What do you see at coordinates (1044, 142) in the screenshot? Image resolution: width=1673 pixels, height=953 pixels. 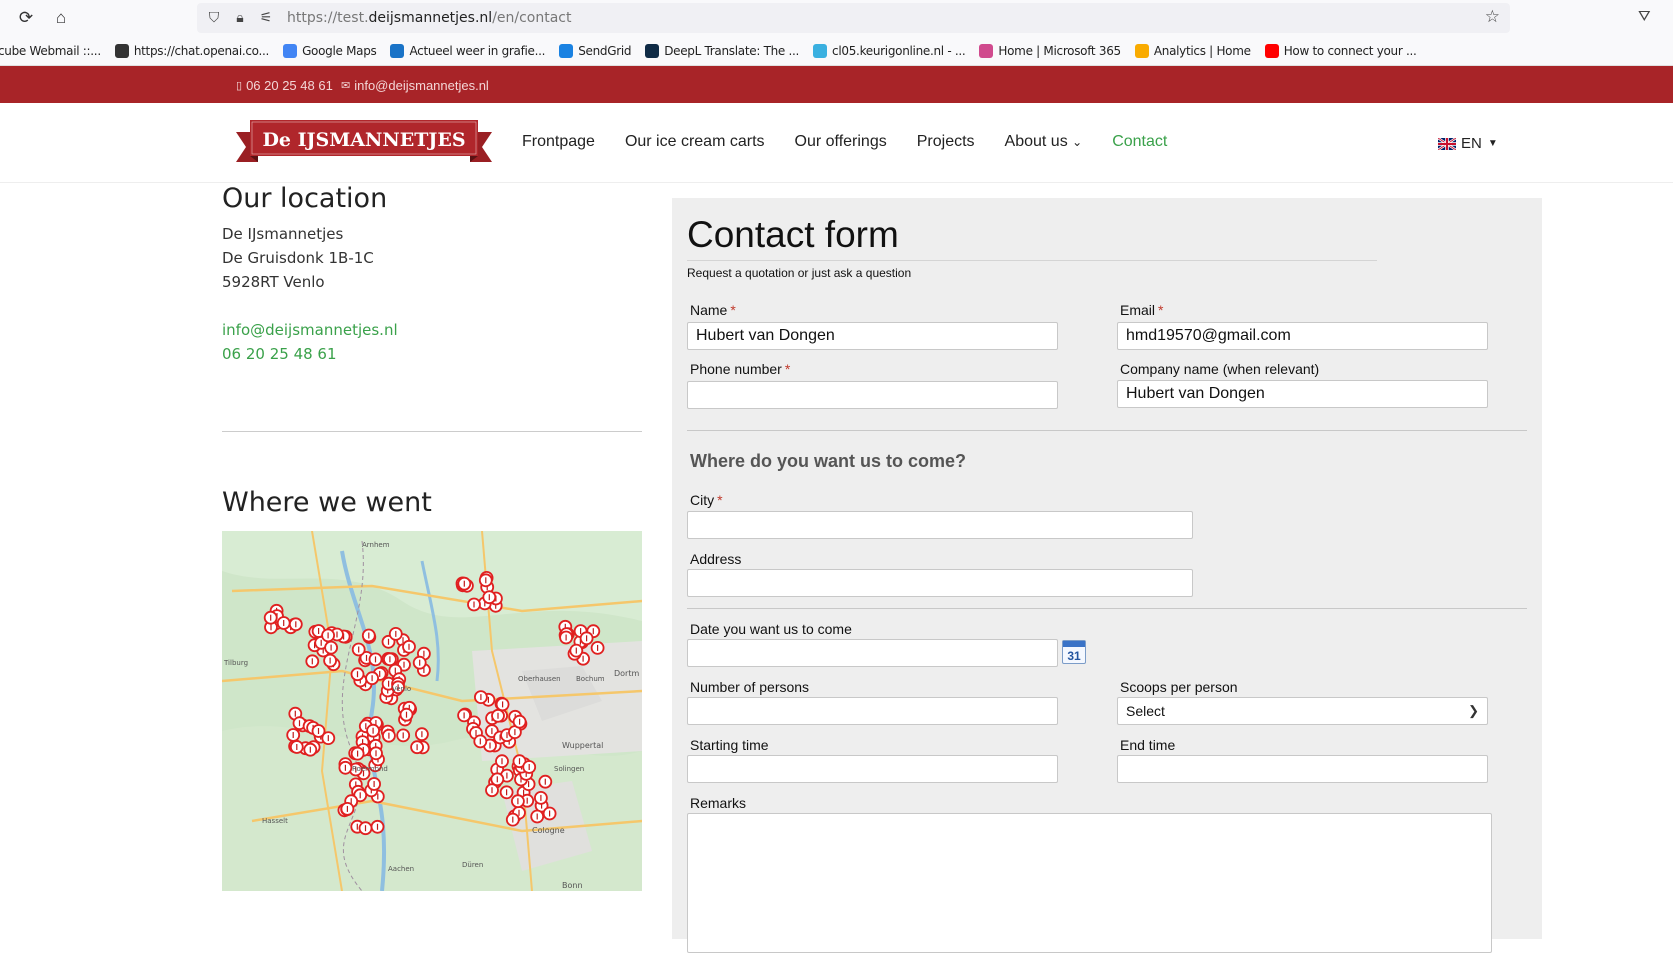 I see `menu-about-us: About us ⌄` at bounding box center [1044, 142].